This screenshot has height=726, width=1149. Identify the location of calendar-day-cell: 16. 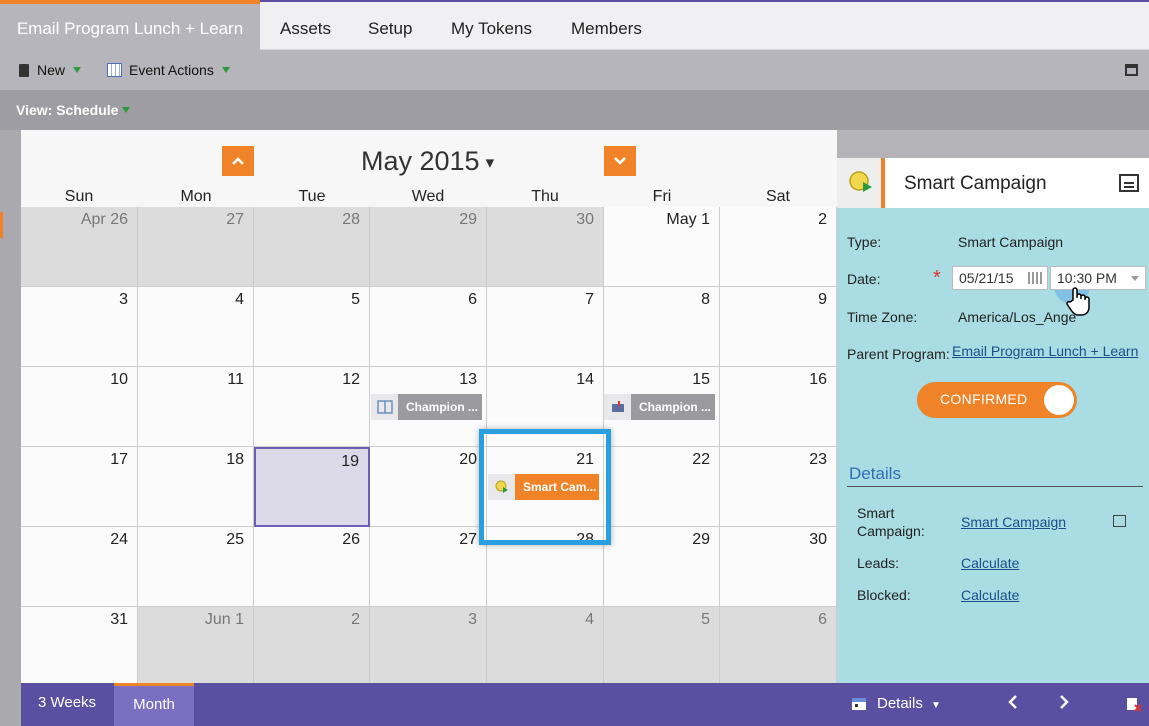
(778, 407).